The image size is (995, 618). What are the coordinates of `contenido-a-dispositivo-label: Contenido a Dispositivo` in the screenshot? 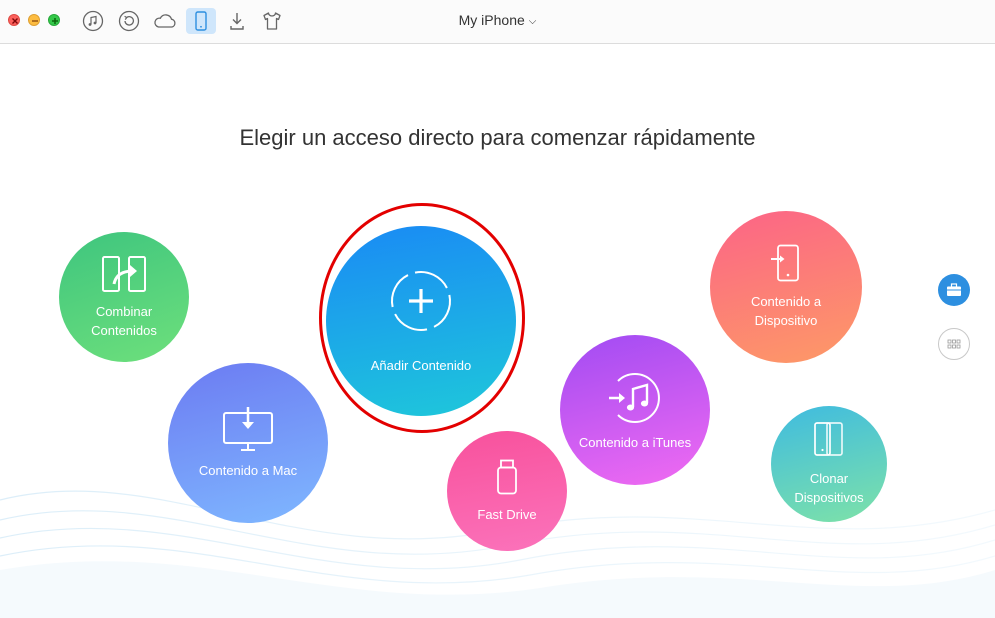 It's located at (786, 311).